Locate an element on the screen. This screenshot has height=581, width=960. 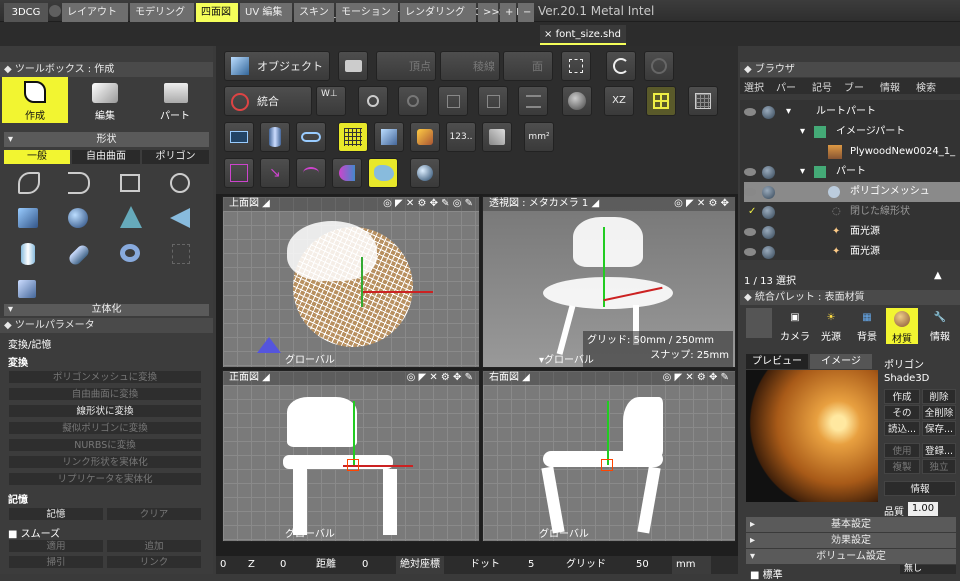
palette-light-tab: ☀ 光源 is located at coordinates (831, 327).